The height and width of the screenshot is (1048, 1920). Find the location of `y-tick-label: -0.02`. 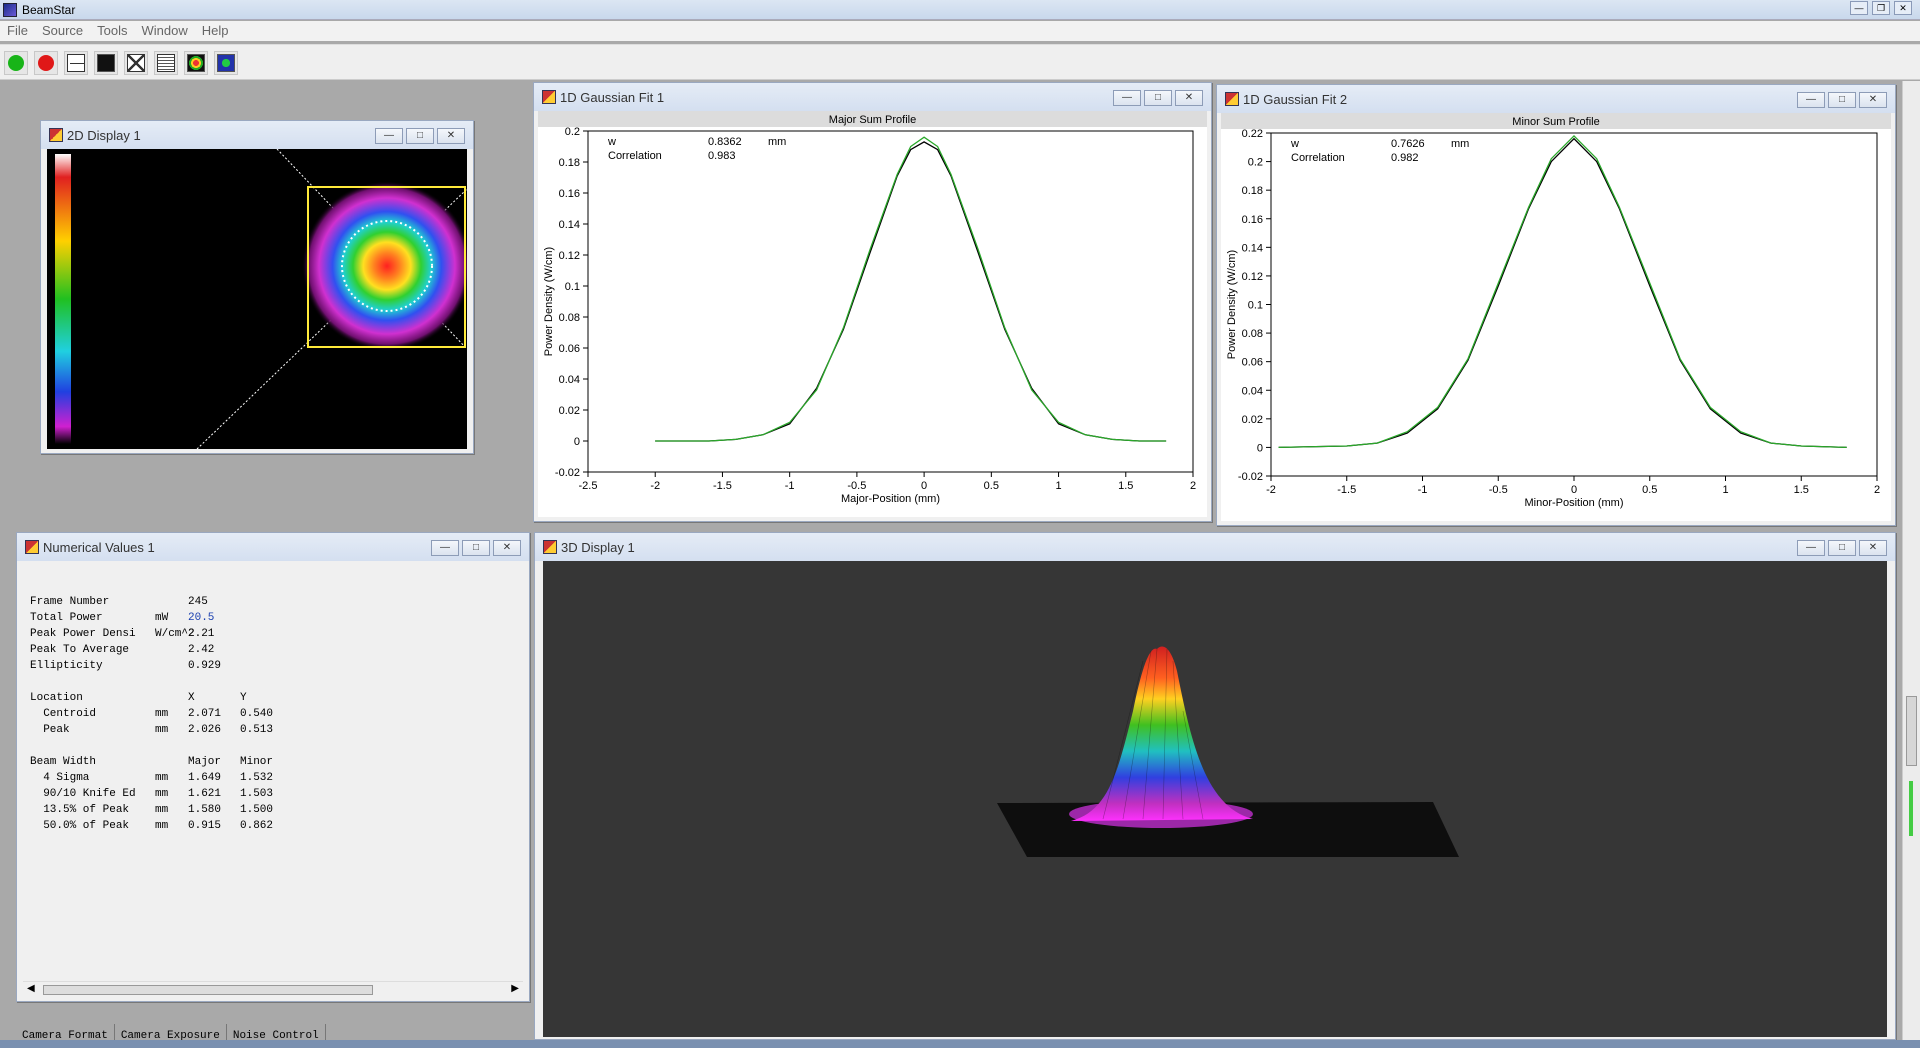

y-tick-label: -0.02 is located at coordinates (567, 473).